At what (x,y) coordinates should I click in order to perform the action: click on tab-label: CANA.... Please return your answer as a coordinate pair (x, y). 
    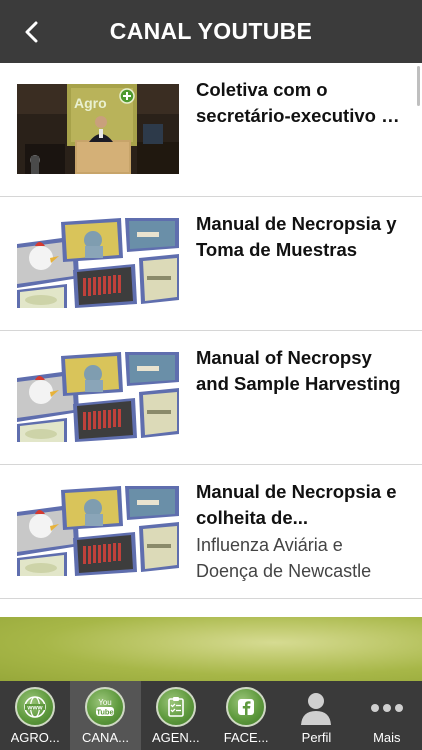
    Looking at the image, I should click on (105, 737).